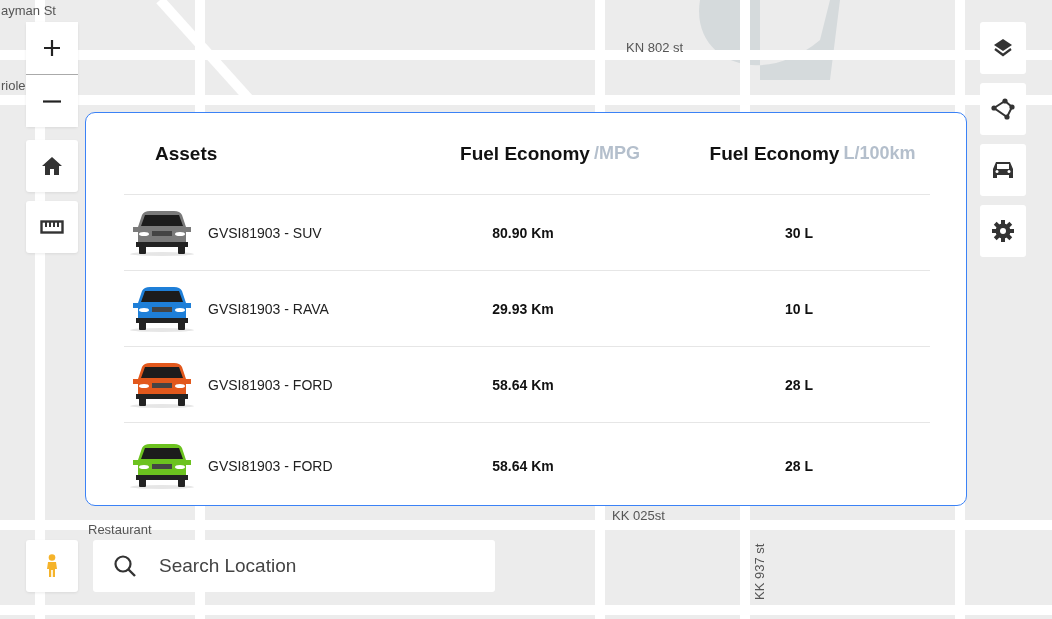 The image size is (1052, 619). Describe the element at coordinates (523, 232) in the screenshot. I see `table-cell: 80.90 Km` at that location.